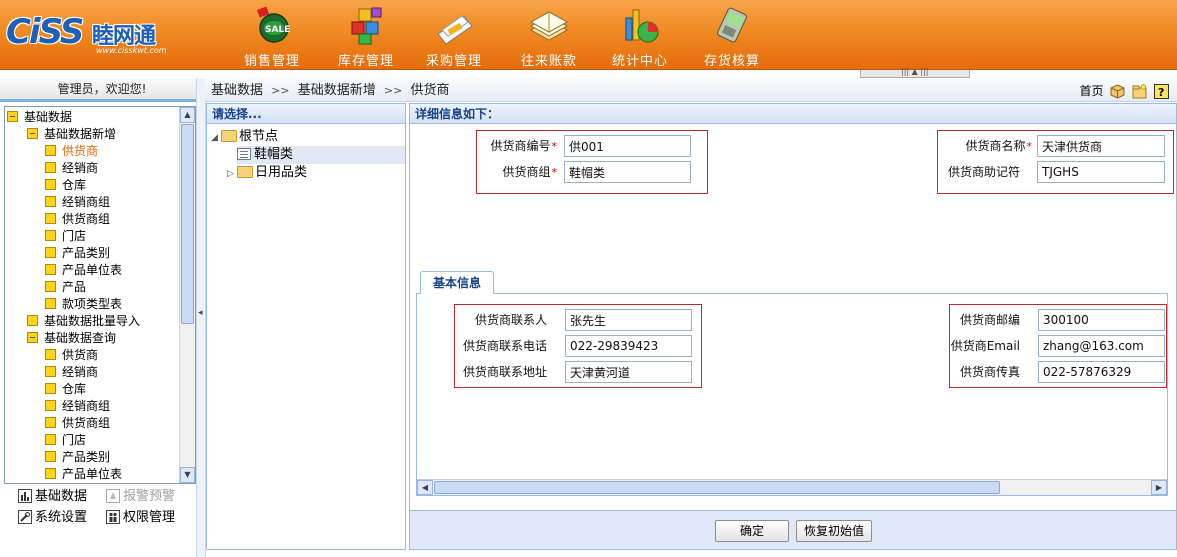  What do you see at coordinates (425, 487) in the screenshot?
I see `scroll-left-icon: ◀` at bounding box center [425, 487].